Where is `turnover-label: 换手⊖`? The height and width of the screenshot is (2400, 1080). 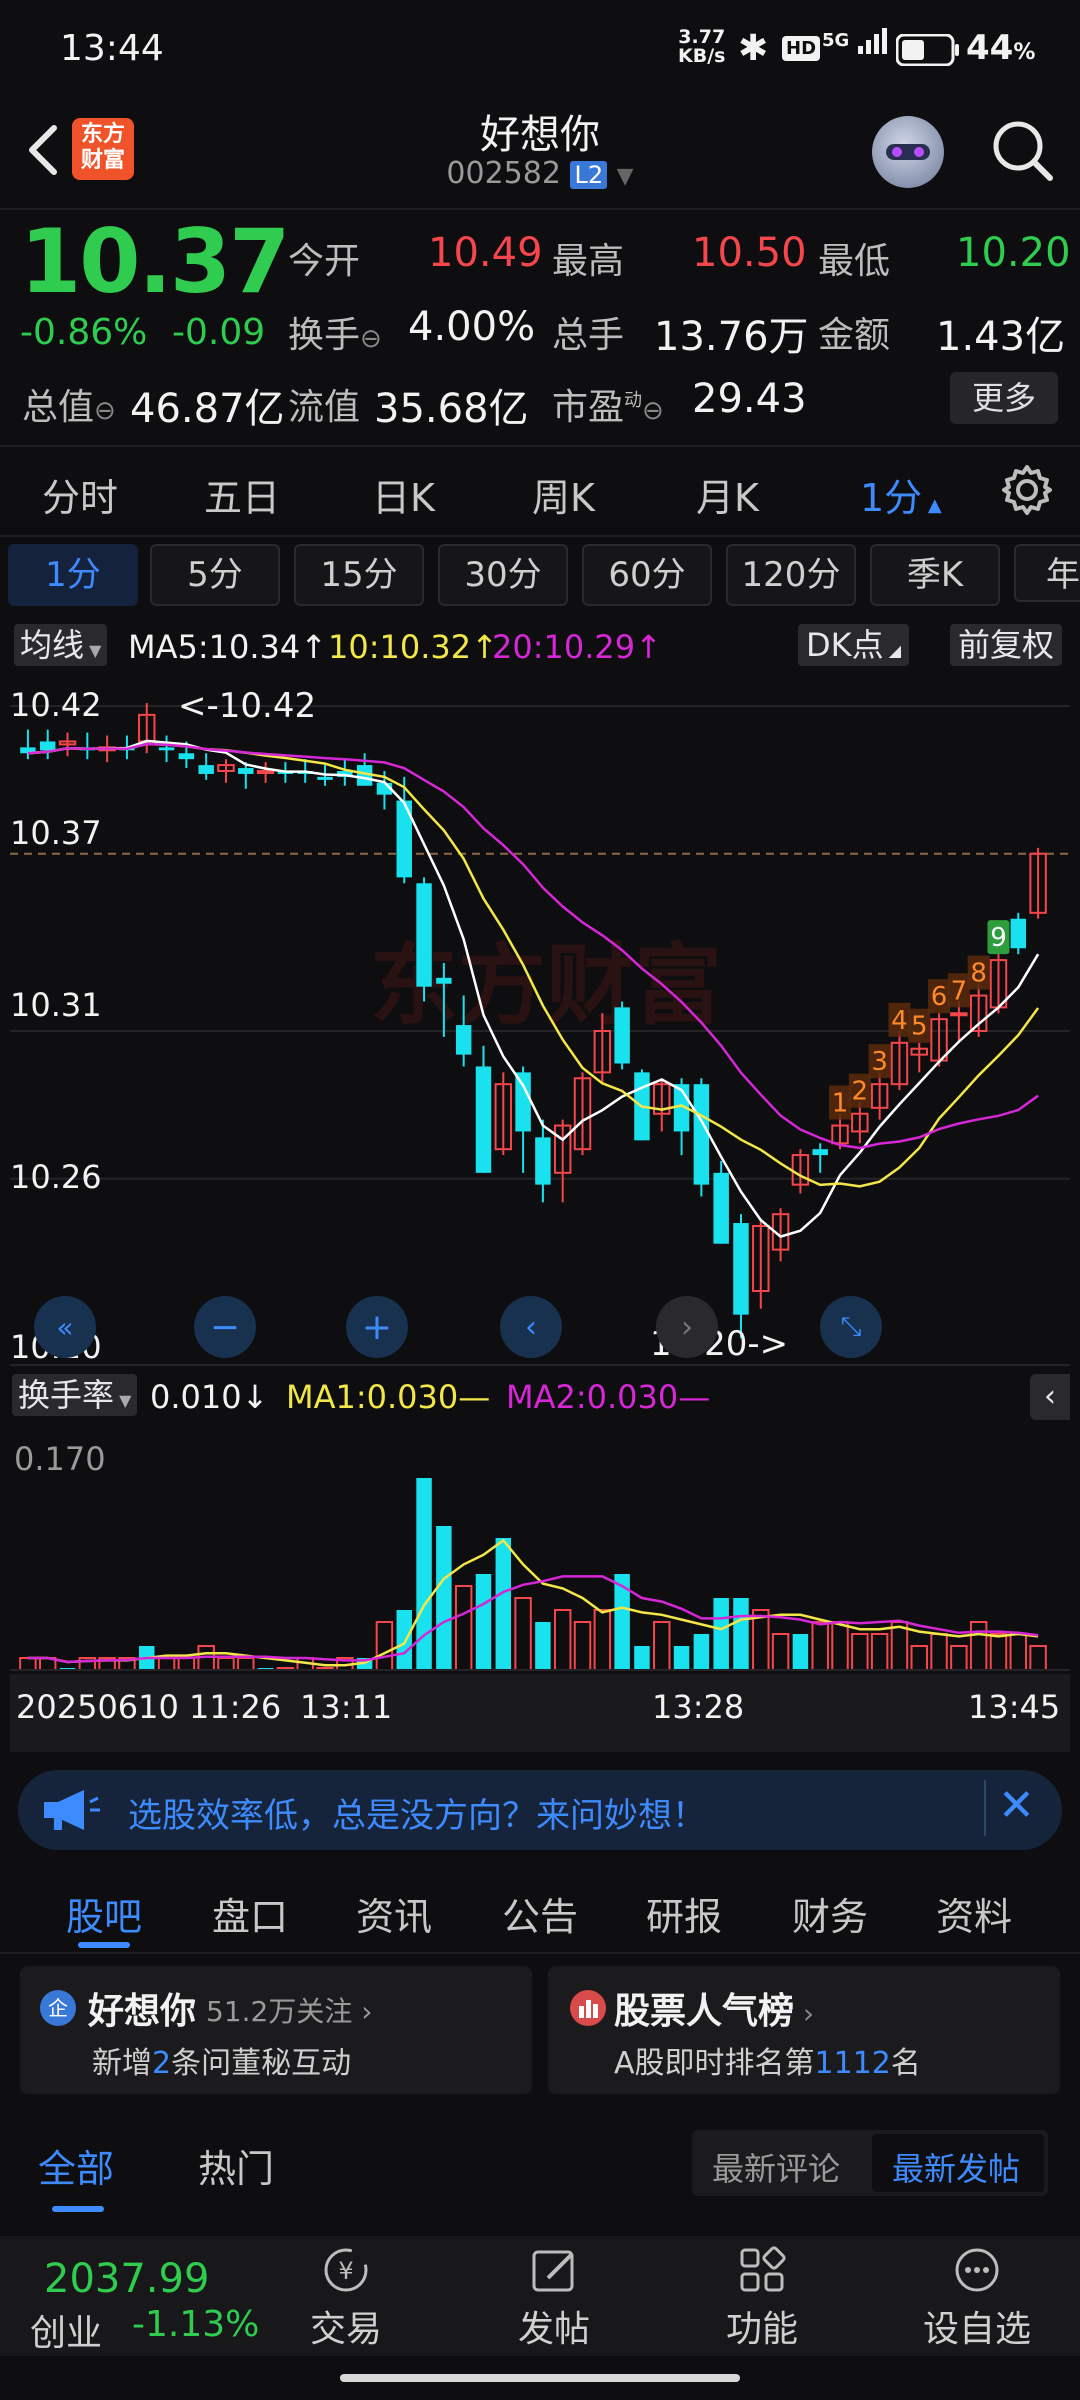 turnover-label: 换手⊖ is located at coordinates (335, 335).